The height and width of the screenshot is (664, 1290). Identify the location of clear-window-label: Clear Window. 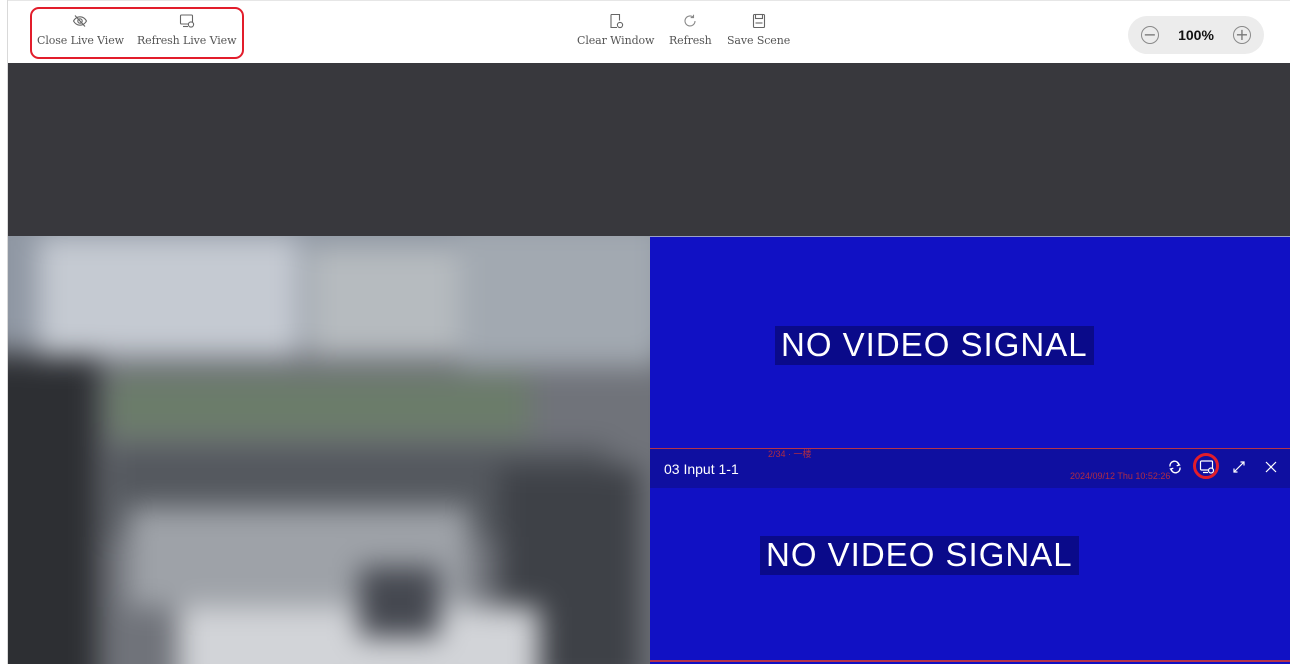
(616, 40).